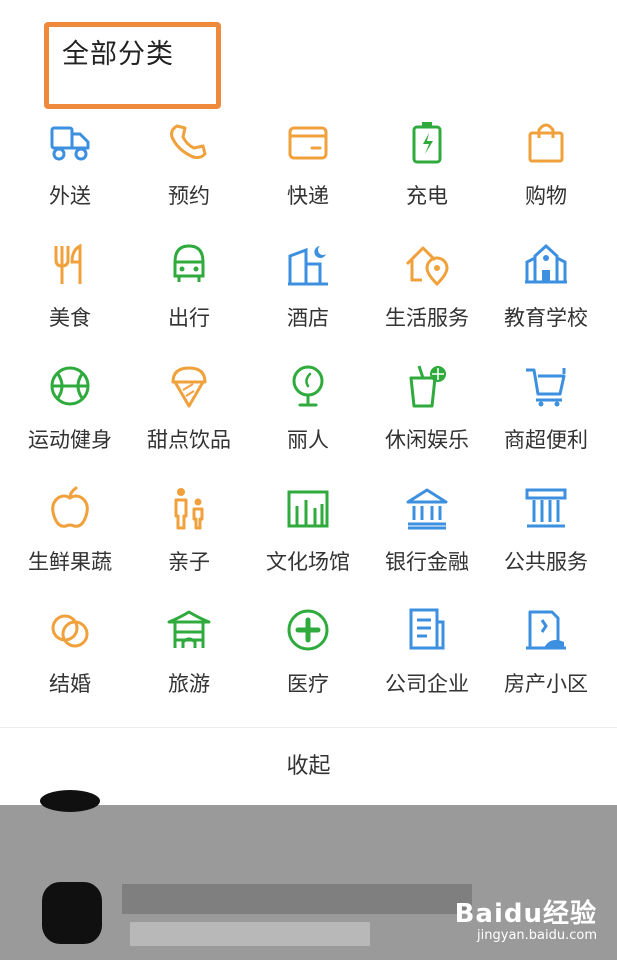 The width and height of the screenshot is (617, 960). I want to click on category-label: 生鲜果蔬, so click(70, 562).